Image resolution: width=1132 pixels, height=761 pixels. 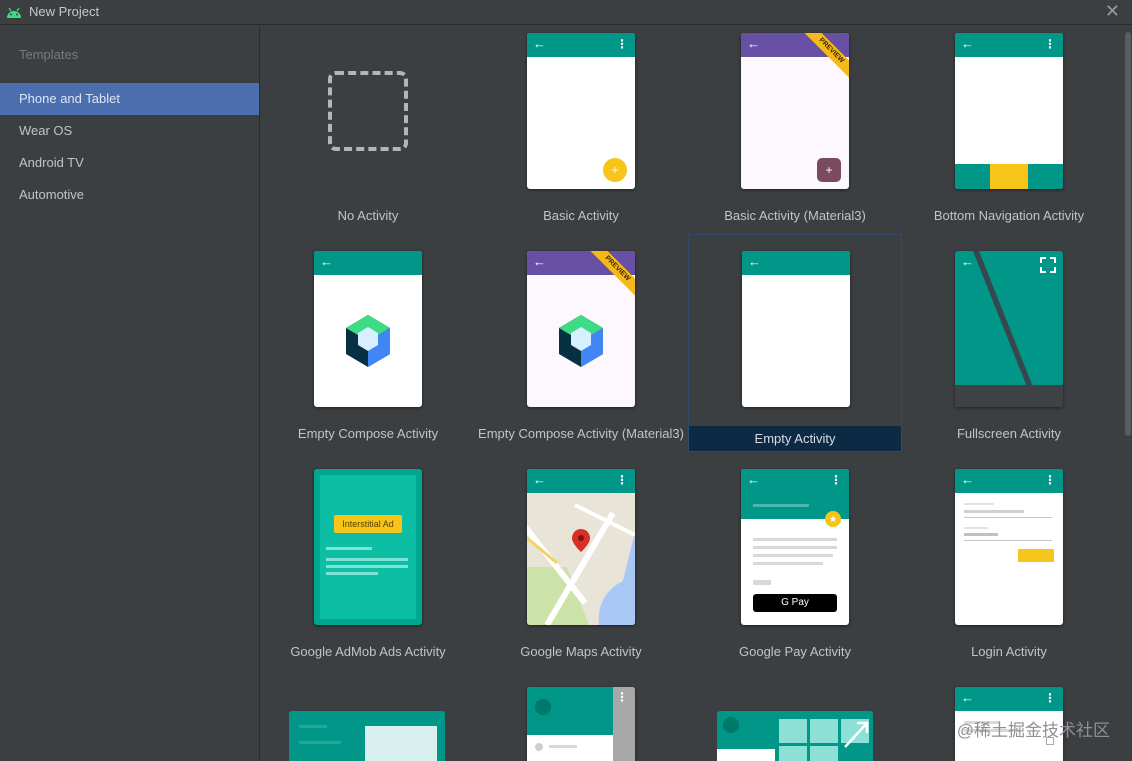 I want to click on template-login-activity: ← ⋮ Login Activity, so click(x=1009, y=571).